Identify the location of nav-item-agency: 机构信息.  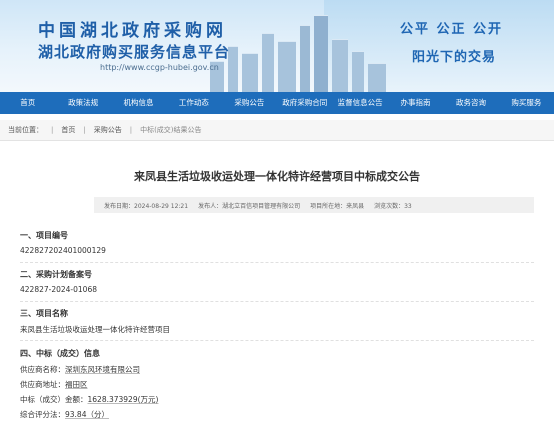
(138, 103).